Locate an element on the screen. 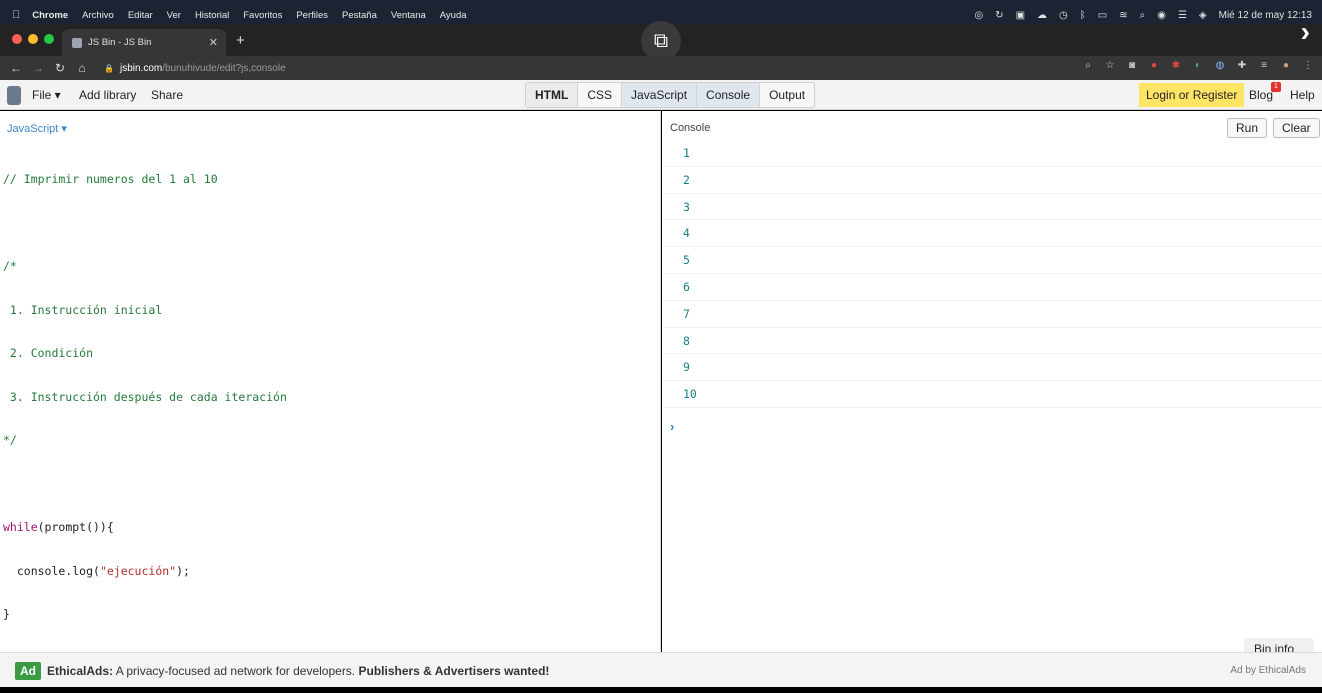  puzzle-extensions-icon: ✚ is located at coordinates (1242, 65).